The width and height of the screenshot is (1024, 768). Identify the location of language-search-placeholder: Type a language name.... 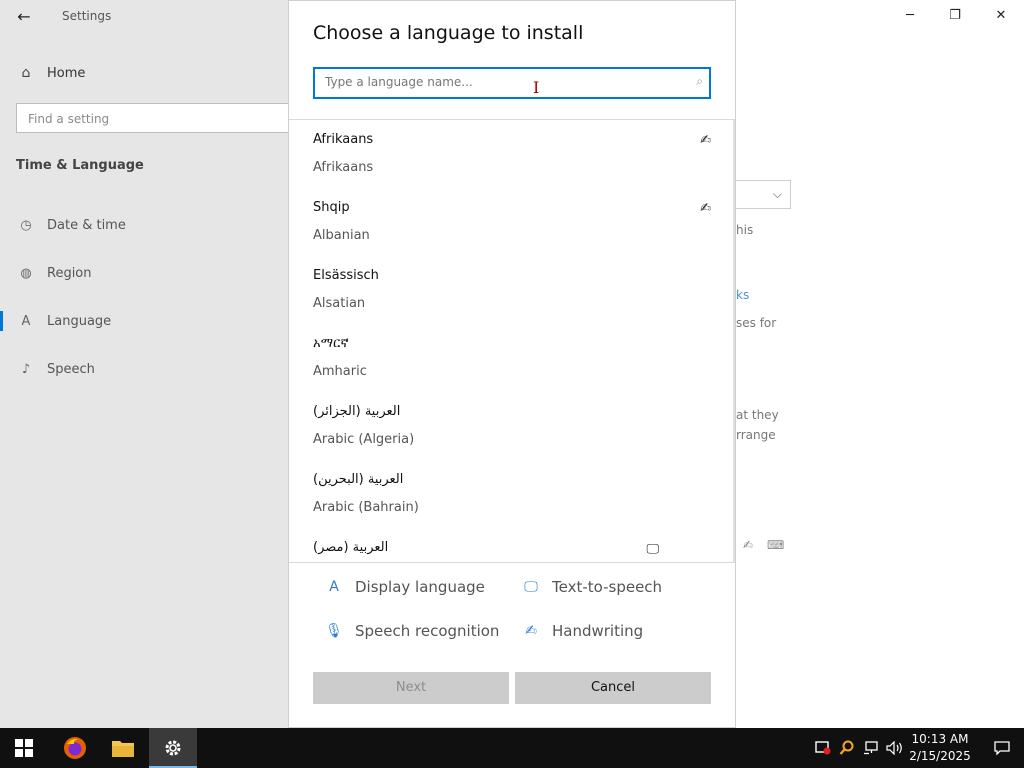
(399, 82).